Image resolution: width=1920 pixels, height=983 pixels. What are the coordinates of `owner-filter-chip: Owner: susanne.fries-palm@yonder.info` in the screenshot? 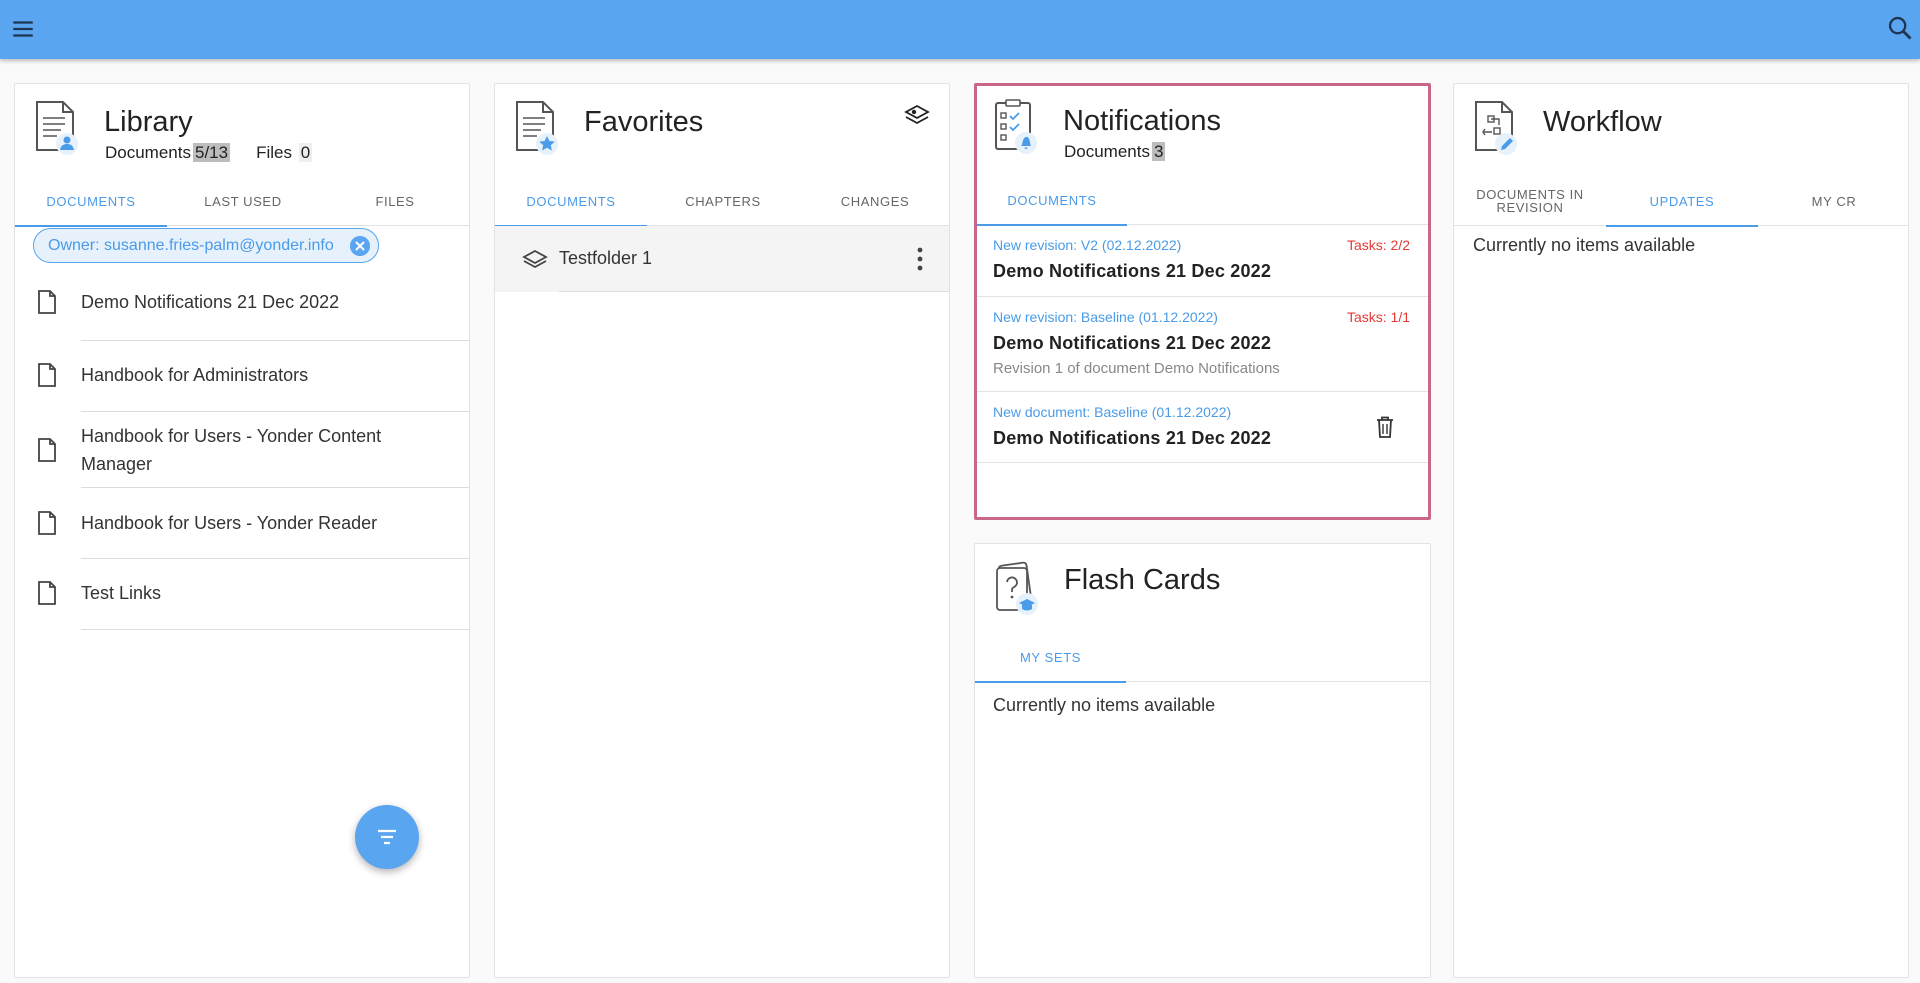 It's located at (206, 245).